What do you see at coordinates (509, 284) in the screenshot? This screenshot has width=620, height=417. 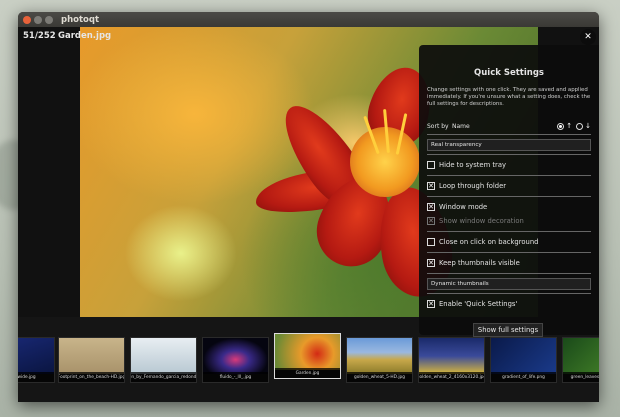 I see `thumbnail-mode-dropdown: Dynamic thumbnails` at bounding box center [509, 284].